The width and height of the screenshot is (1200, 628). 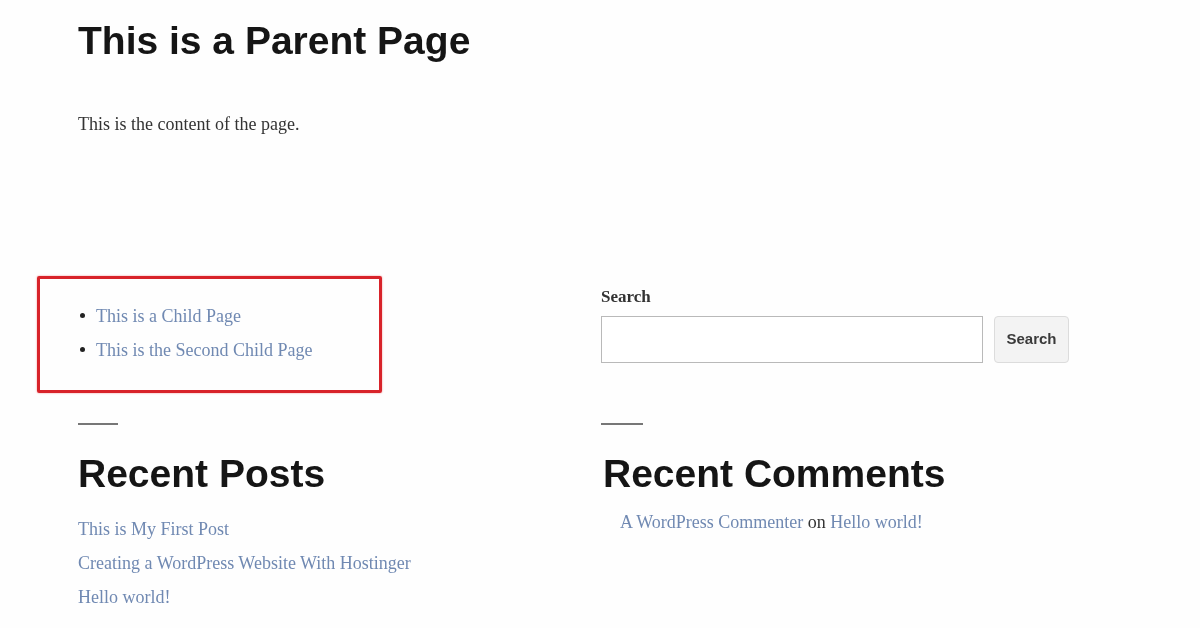 I want to click on search-label: Search, so click(x=626, y=296).